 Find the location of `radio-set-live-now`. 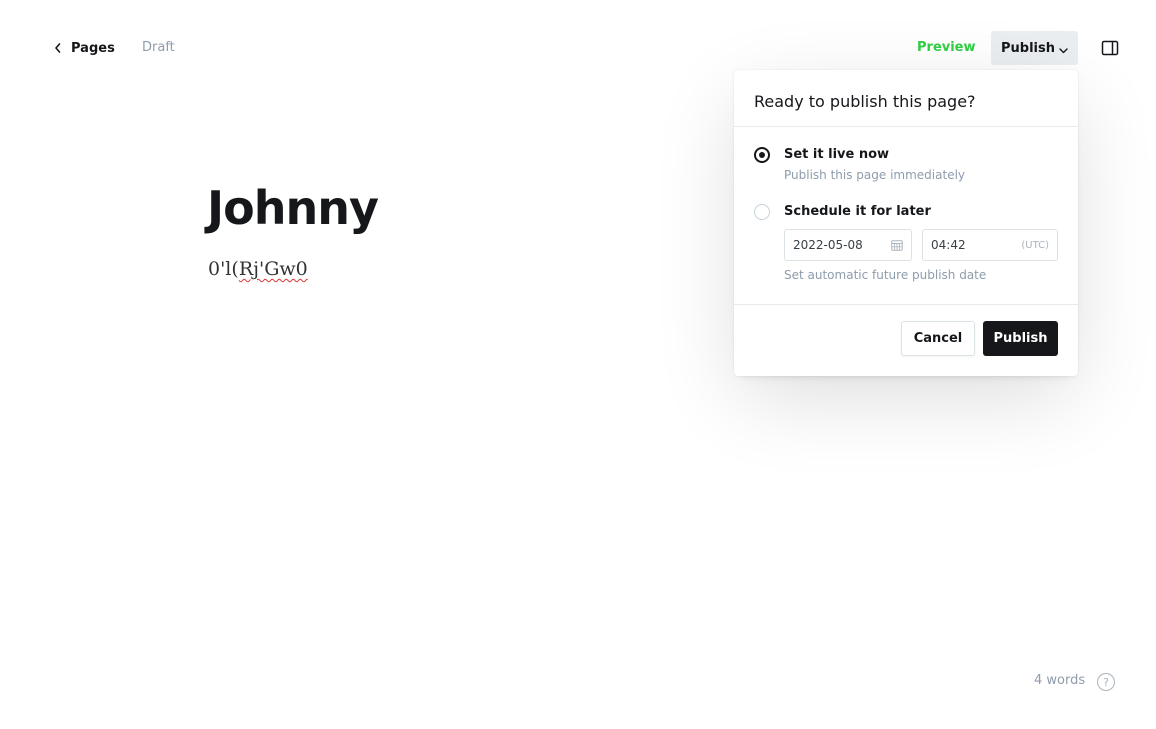

radio-set-live-now is located at coordinates (762, 155).